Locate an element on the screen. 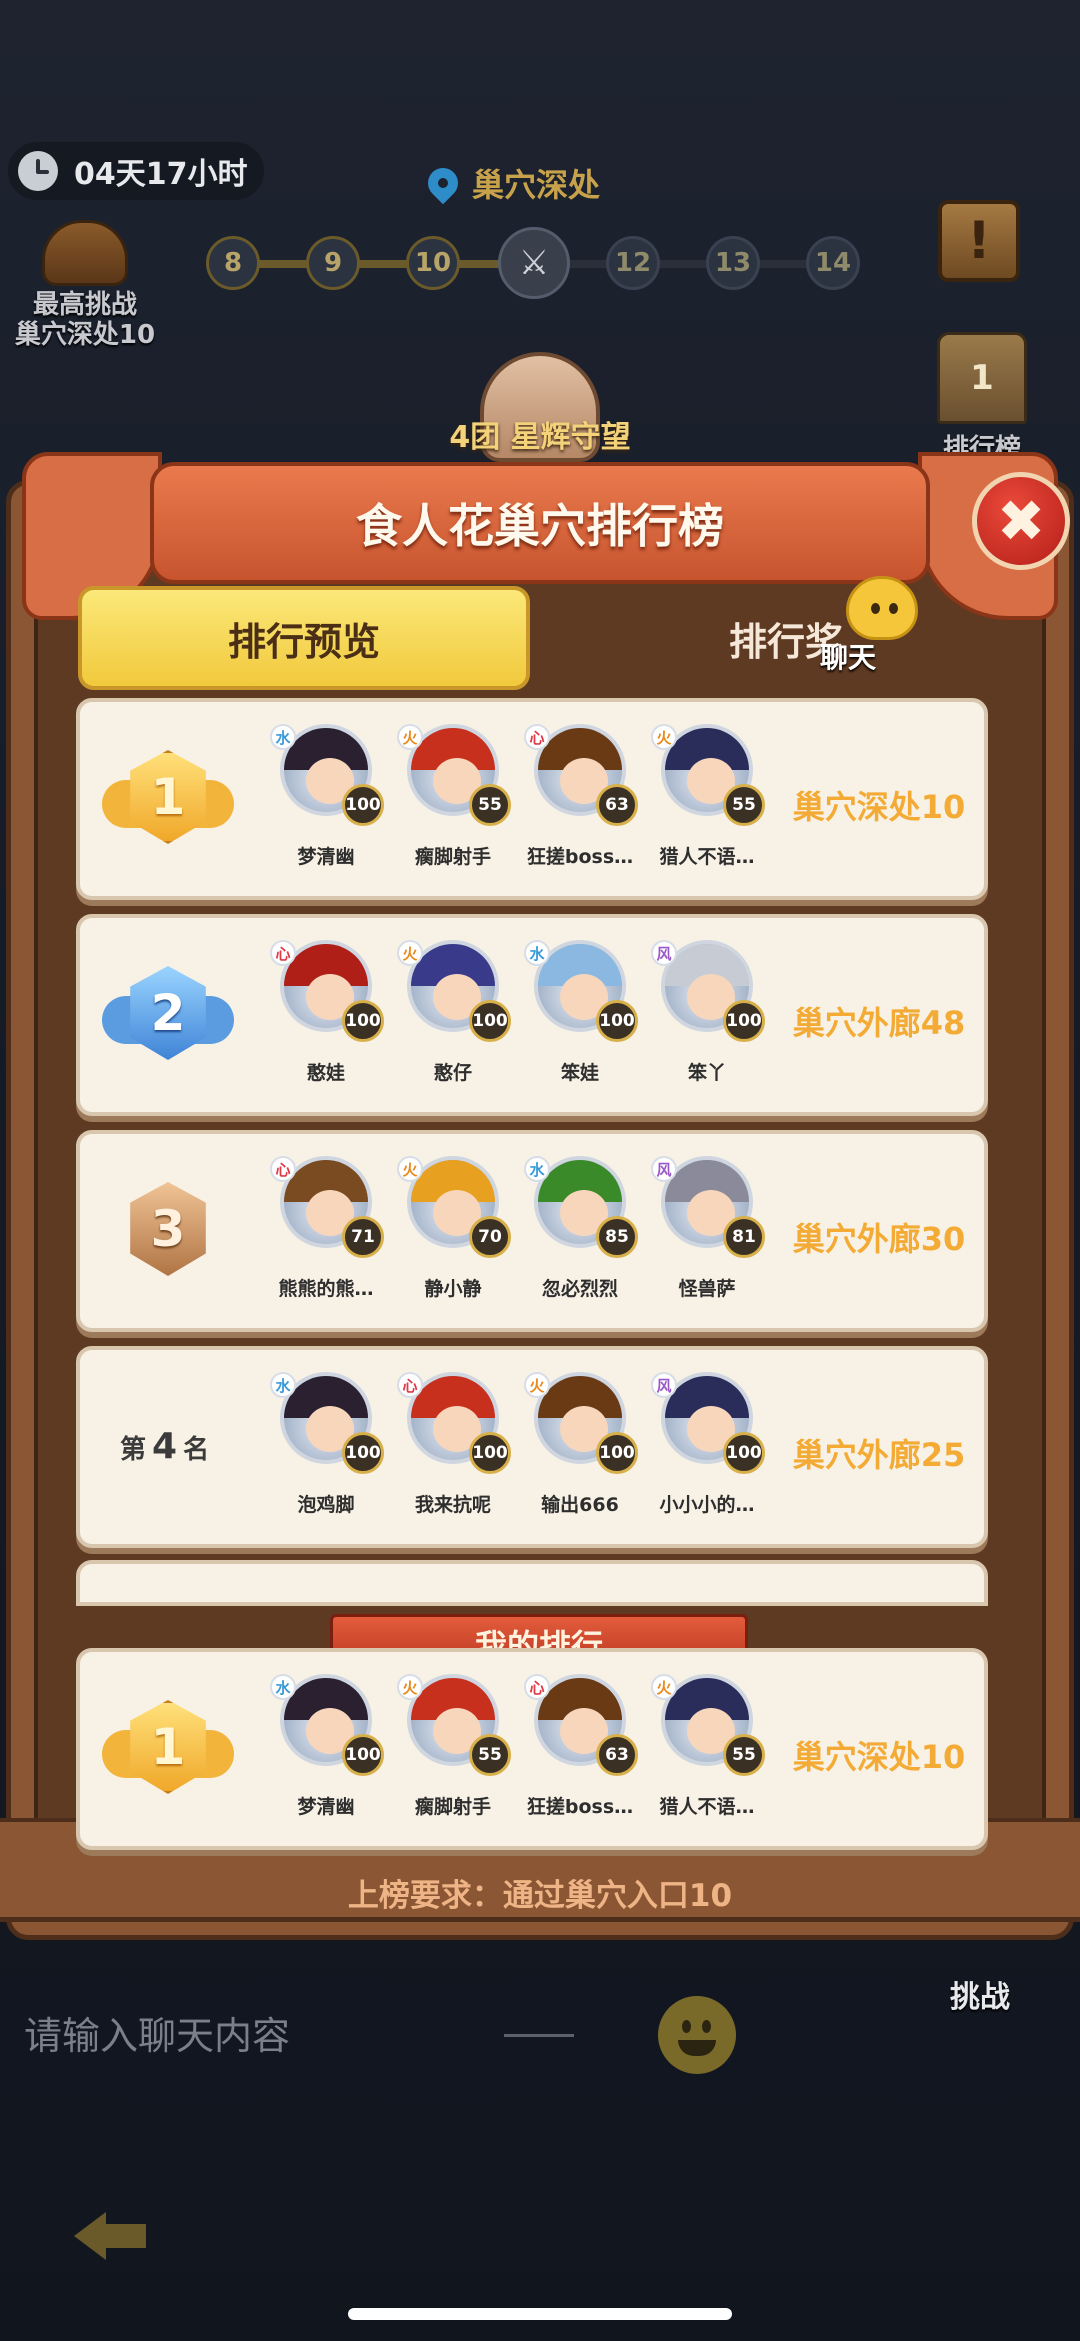 The height and width of the screenshot is (2341, 1080). team-progress: 巢穴外廊25 is located at coordinates (879, 1455).